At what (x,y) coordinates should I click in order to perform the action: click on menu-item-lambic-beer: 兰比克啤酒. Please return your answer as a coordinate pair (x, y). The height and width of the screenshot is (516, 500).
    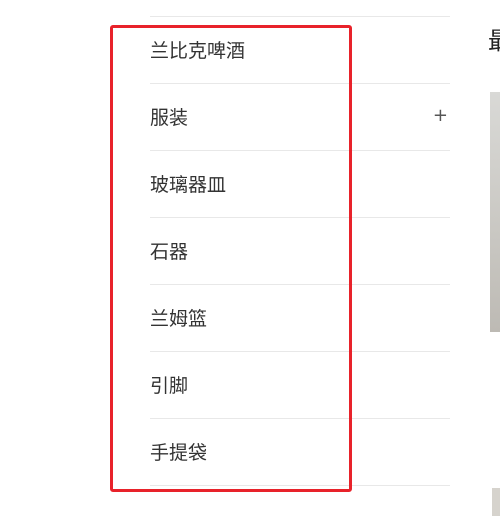
    Looking at the image, I should click on (300, 50).